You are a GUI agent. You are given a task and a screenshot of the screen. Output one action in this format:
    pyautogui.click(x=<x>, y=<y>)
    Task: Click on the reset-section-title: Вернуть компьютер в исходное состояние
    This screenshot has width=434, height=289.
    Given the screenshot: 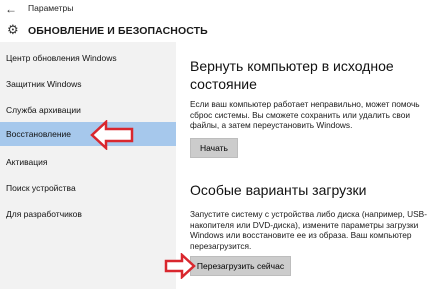 What is the action you would take?
    pyautogui.click(x=292, y=75)
    